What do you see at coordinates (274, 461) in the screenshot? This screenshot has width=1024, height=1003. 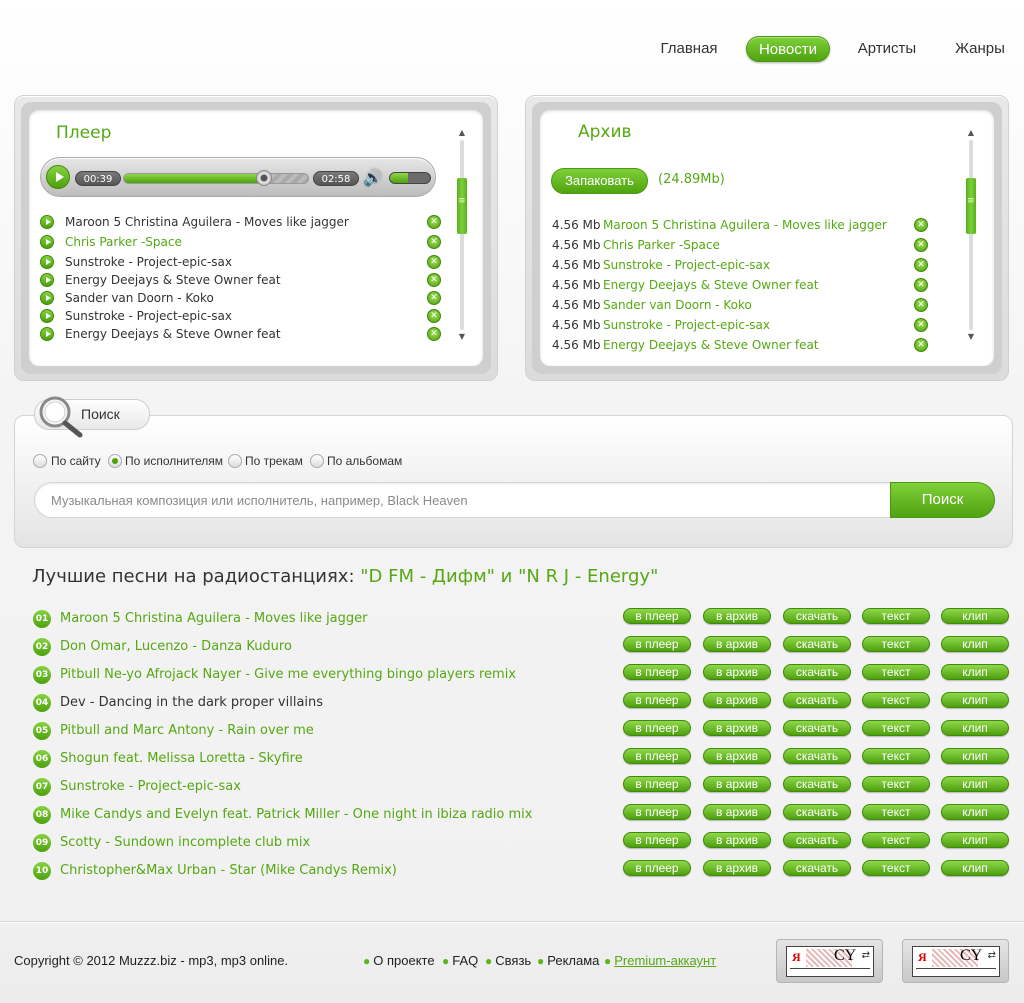 I see `radio-tracks-label: По трекам` at bounding box center [274, 461].